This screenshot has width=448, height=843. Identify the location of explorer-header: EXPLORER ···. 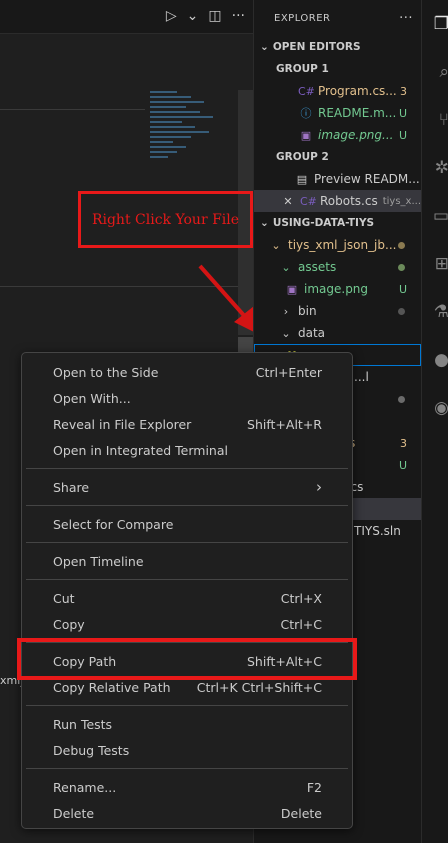
(337, 18).